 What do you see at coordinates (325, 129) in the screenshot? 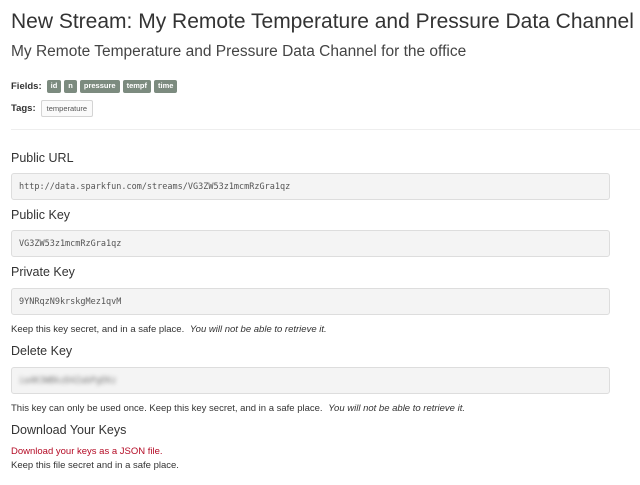
I see `section-divider` at bounding box center [325, 129].